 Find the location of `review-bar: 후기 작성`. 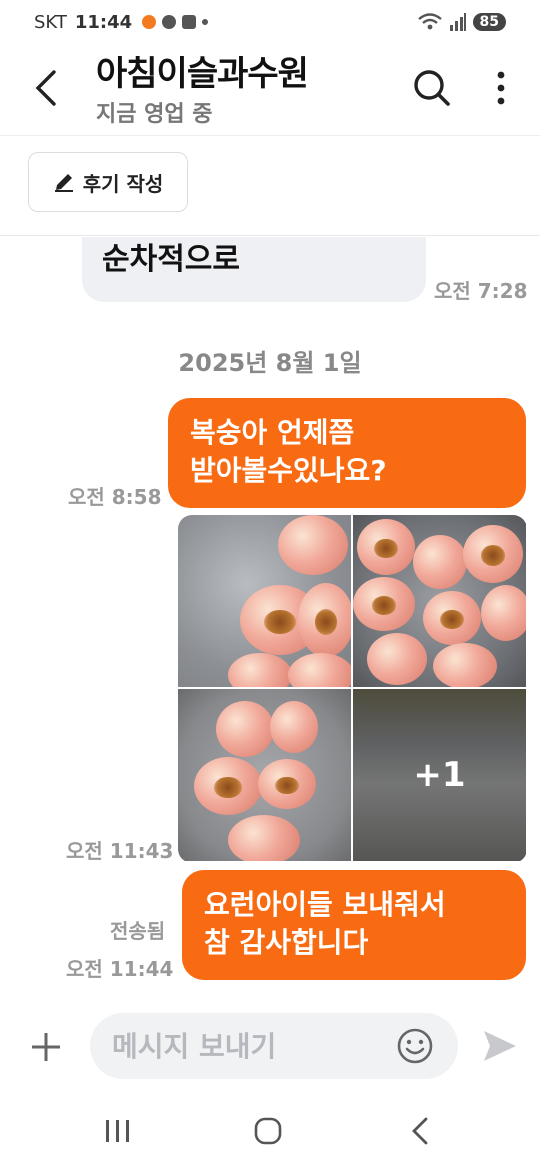

review-bar: 후기 작성 is located at coordinates (270, 186).